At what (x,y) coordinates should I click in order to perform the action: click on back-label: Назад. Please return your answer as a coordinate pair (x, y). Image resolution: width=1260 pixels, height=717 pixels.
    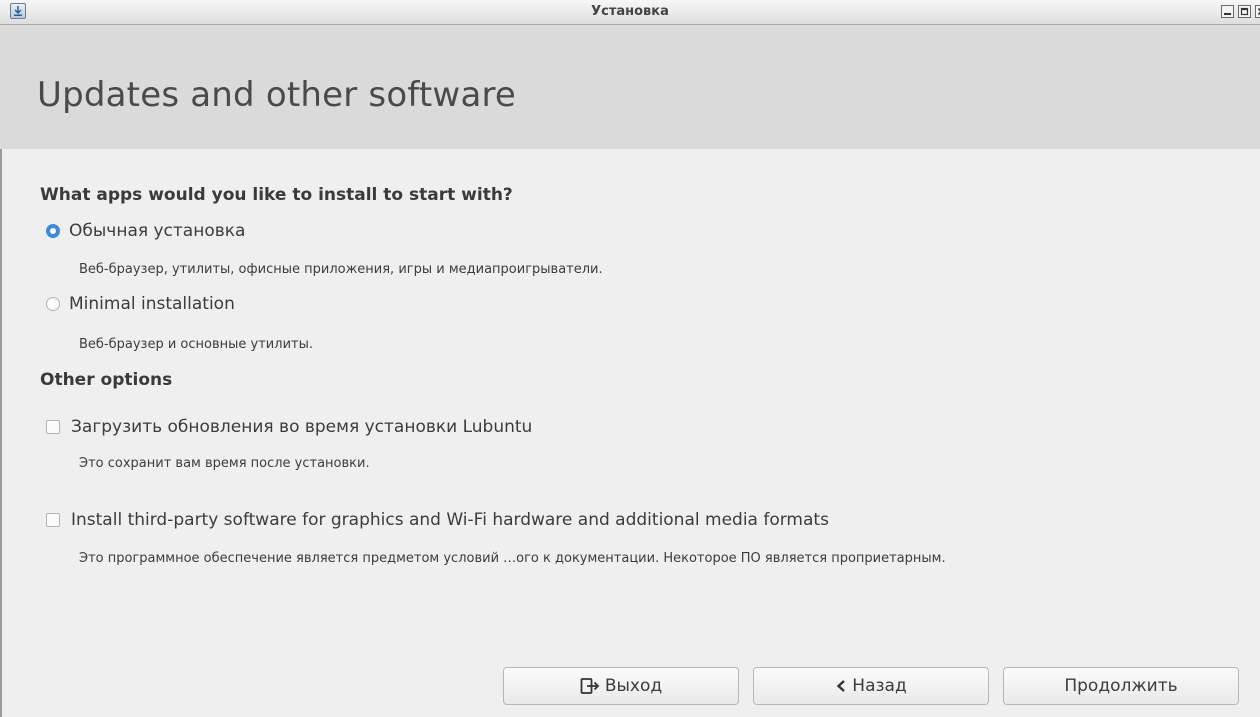
    Looking at the image, I should click on (879, 686).